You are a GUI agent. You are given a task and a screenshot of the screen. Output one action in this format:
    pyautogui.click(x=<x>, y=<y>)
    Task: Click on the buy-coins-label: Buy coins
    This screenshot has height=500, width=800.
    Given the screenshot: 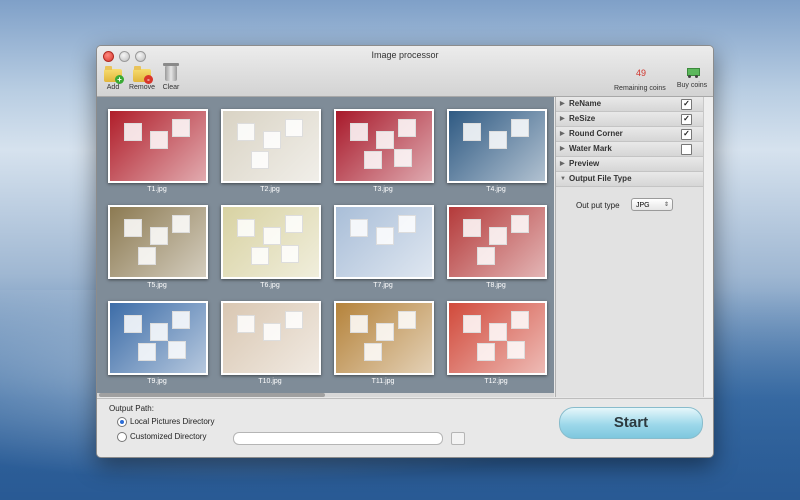 What is the action you would take?
    pyautogui.click(x=692, y=85)
    